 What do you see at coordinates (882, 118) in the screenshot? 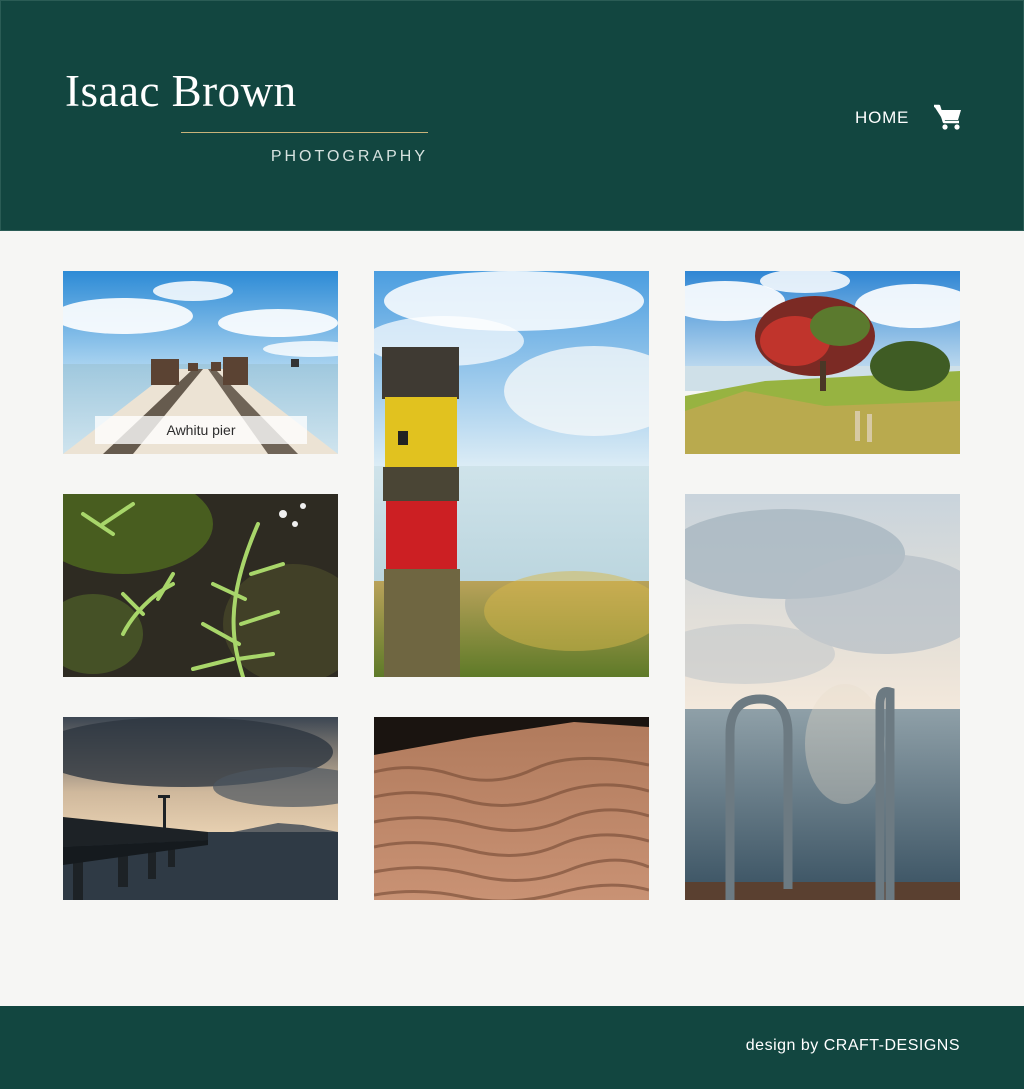
I see `nav-home-link: HOME` at bounding box center [882, 118].